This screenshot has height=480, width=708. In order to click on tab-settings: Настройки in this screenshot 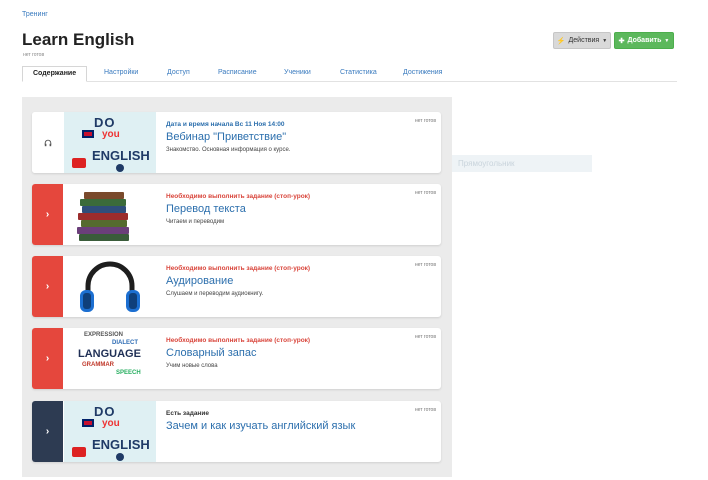, I will do `click(121, 74)`.